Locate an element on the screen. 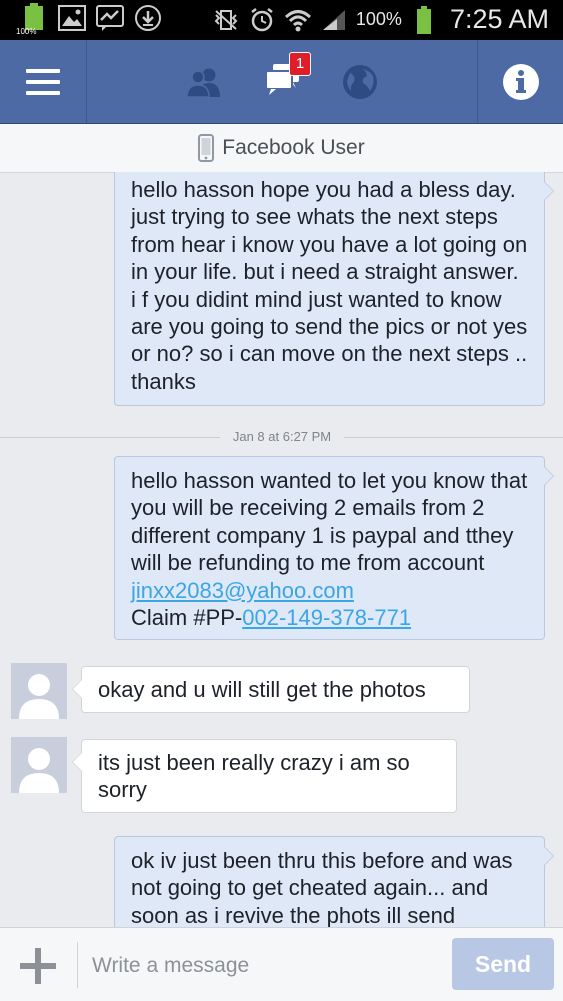 This screenshot has width=563, height=1001. message-bubble-incoming: okay and u will still get the photos is located at coordinates (271, 689).